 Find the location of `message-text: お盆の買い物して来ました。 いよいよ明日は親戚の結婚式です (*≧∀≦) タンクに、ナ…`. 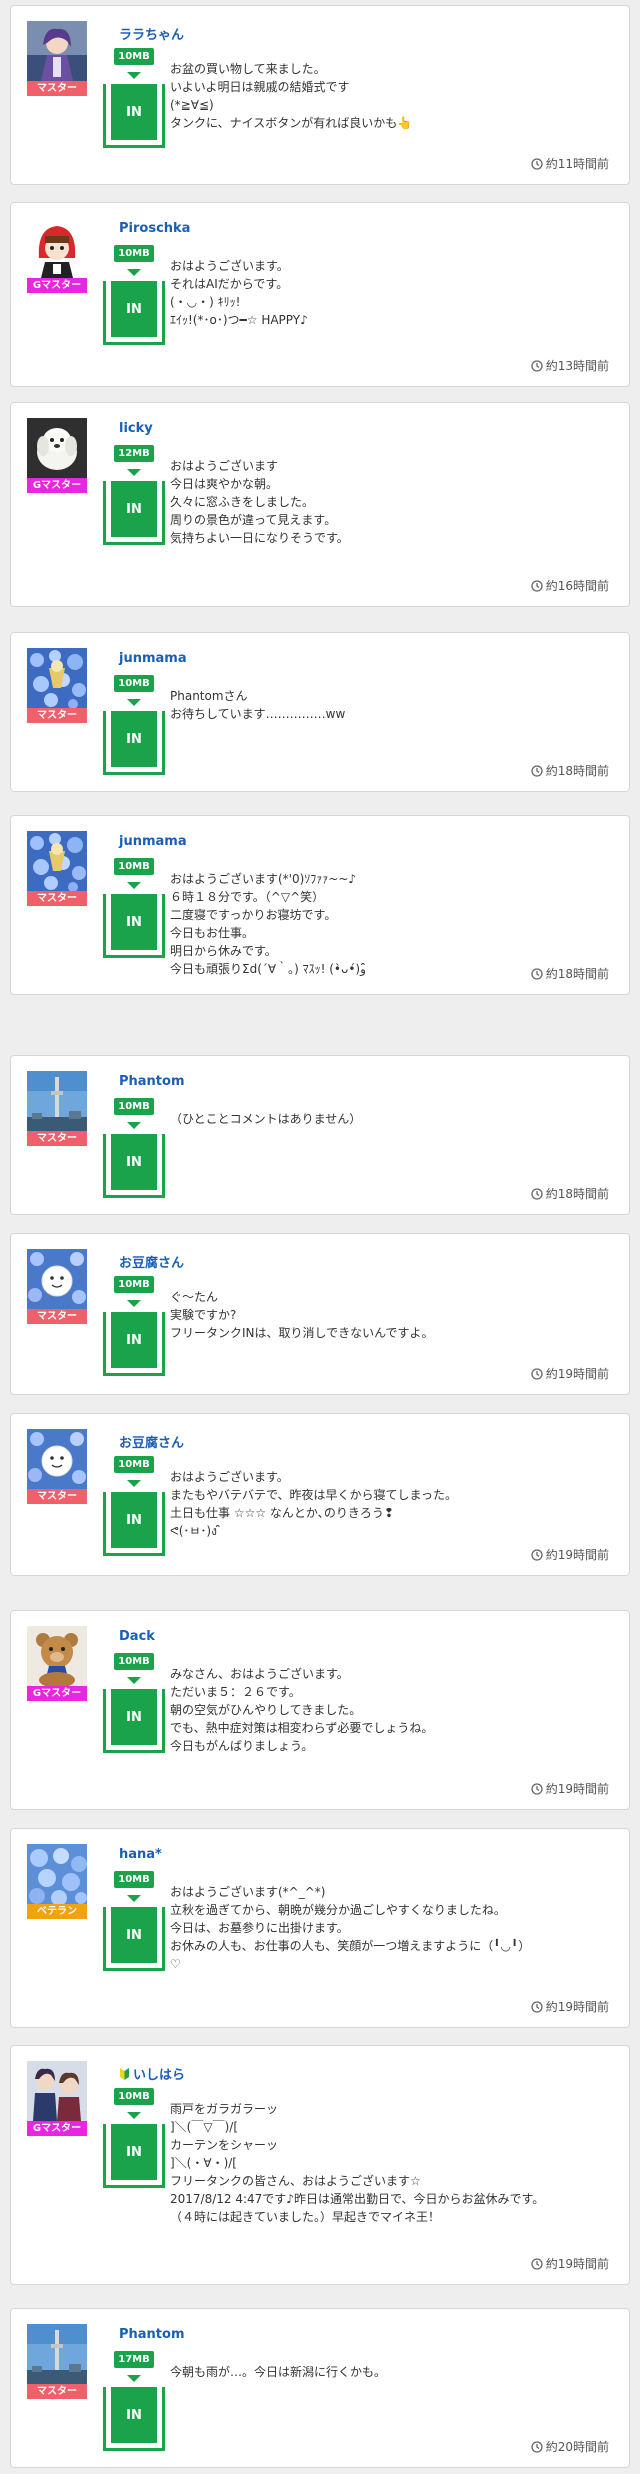

message-text: お盆の買い物して来ました。 いよいよ明日は親戚の結婚式です (*≧∀≦) タンクに、ナ… is located at coordinates (395, 96).